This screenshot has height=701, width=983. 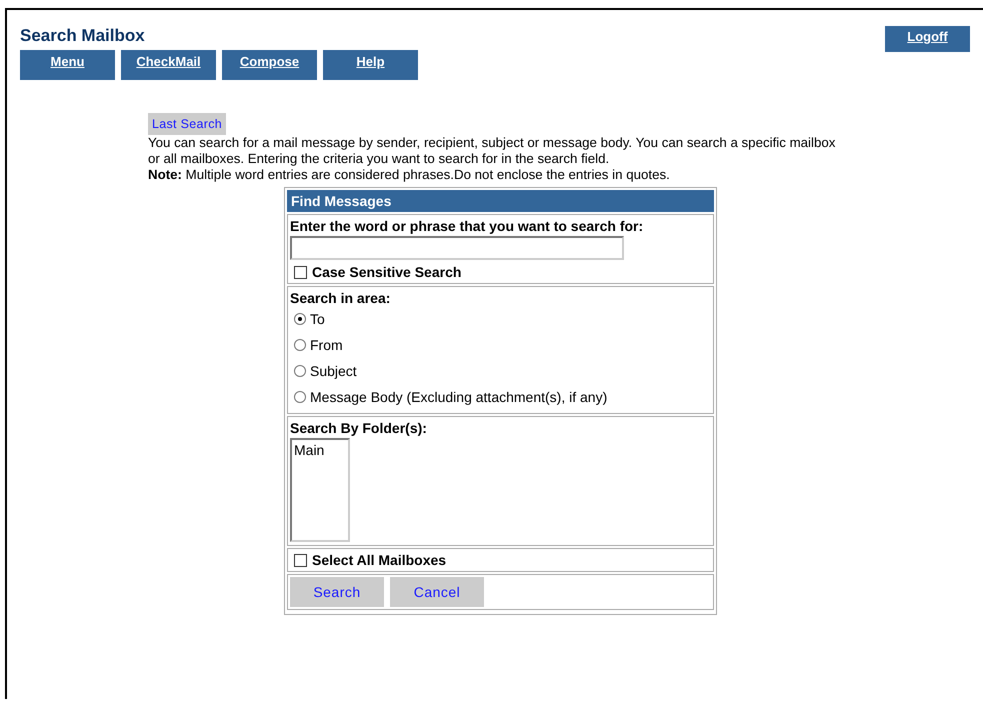 I want to click on form-button: Cancel, so click(x=437, y=592).